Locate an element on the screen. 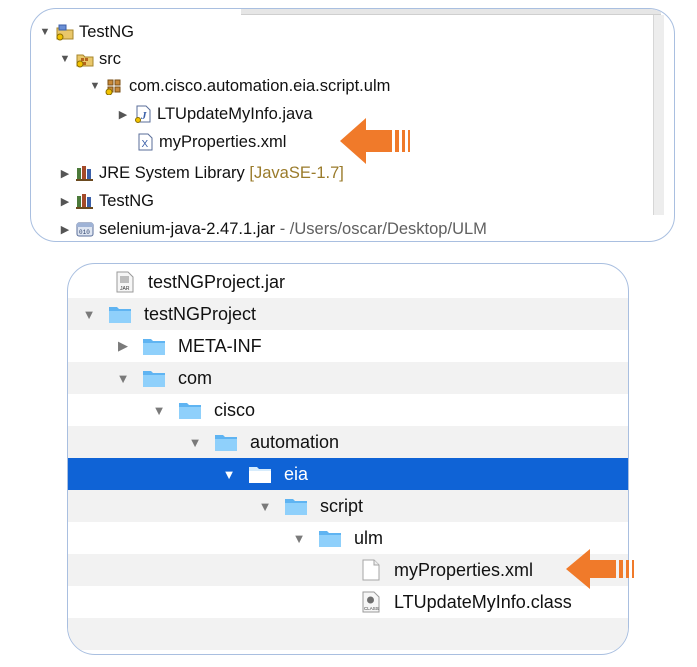 Image resolution: width=697 pixels, height=667 pixels. svg-text: CLASS is located at coordinates (371, 608).